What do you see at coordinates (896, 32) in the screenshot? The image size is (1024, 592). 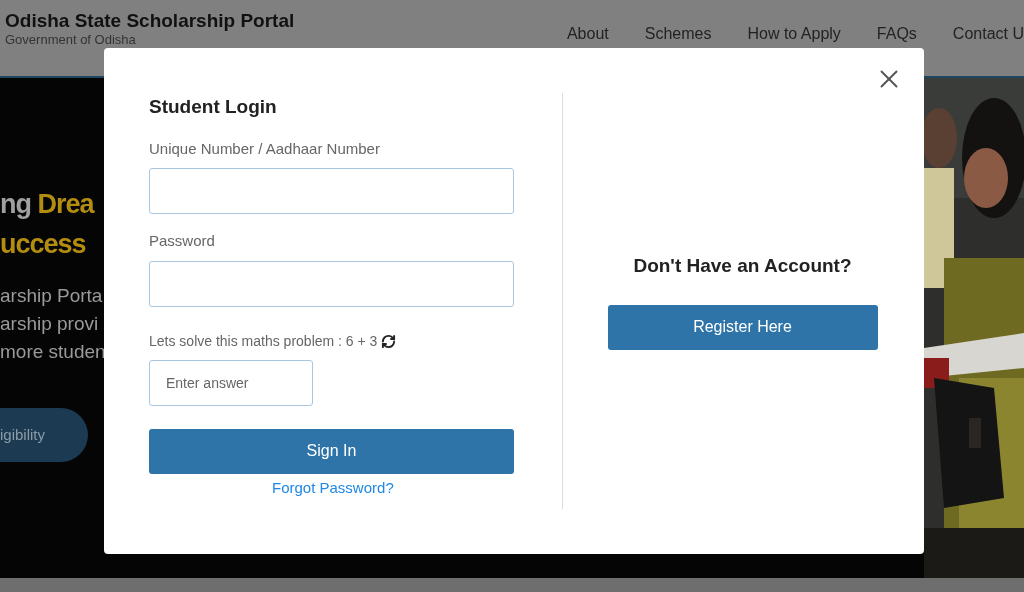 I see `nav-link: FAQs` at bounding box center [896, 32].